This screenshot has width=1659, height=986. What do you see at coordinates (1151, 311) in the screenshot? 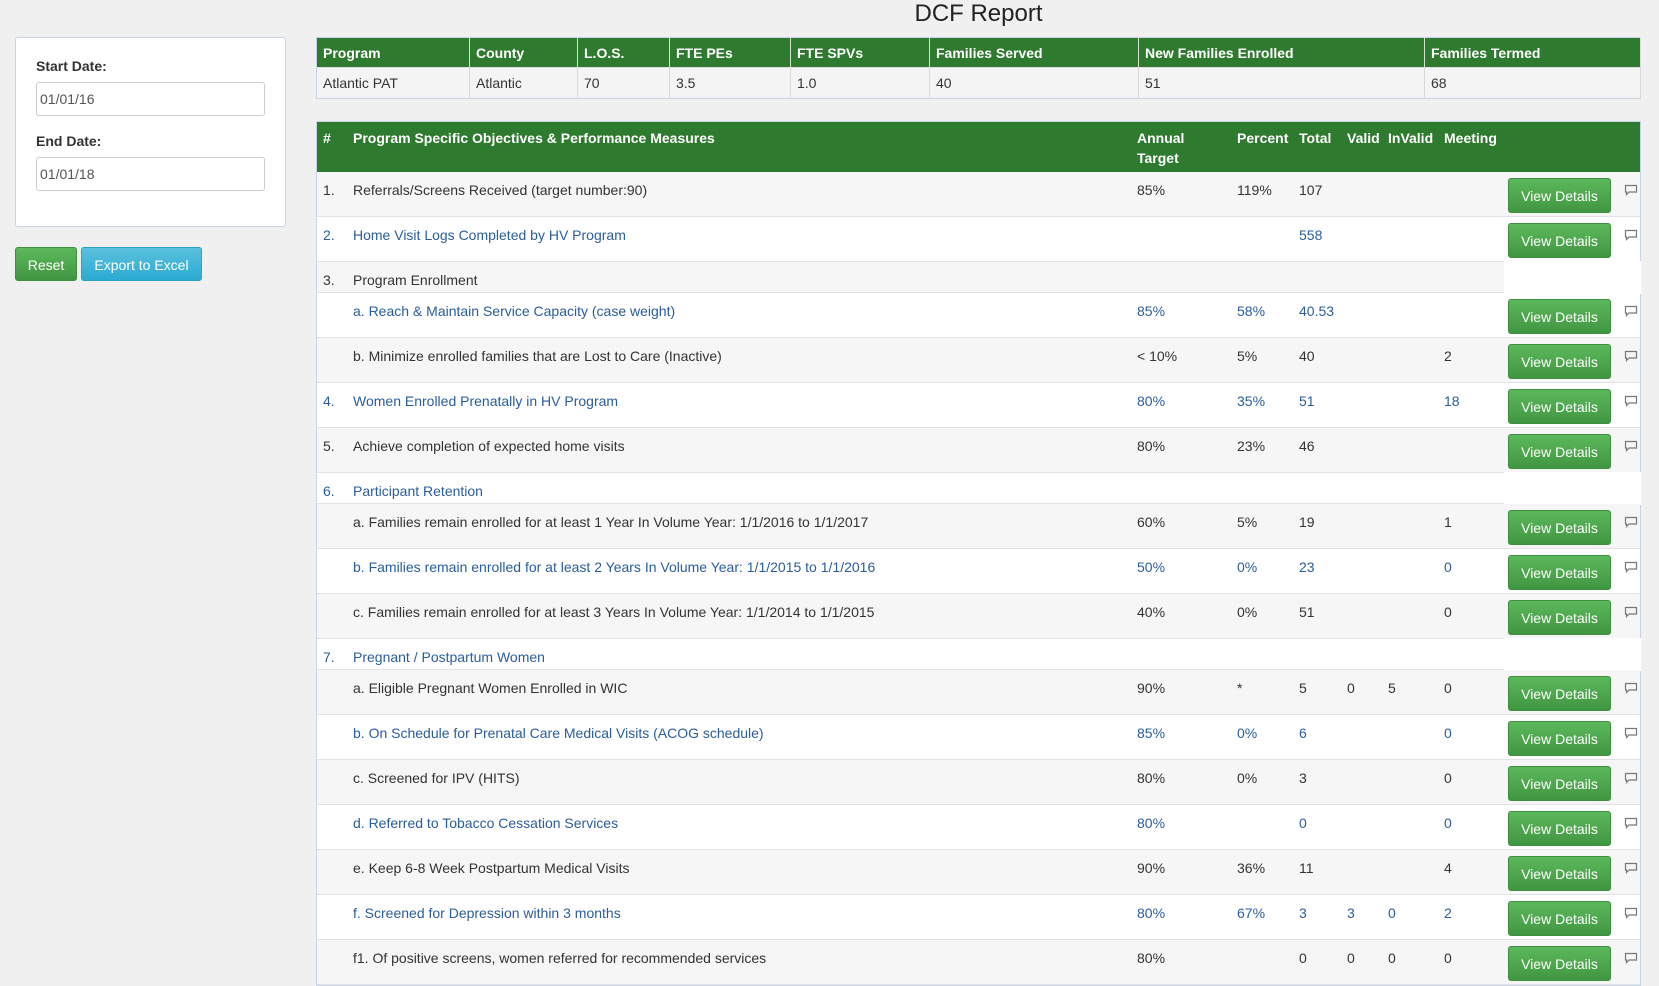
I see `measure-annual-target: 85%` at bounding box center [1151, 311].